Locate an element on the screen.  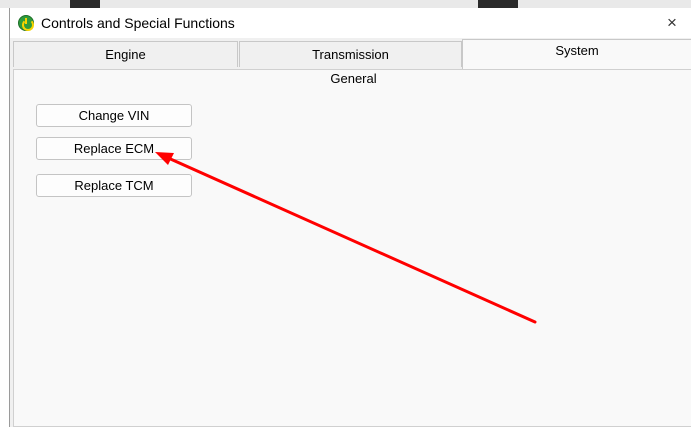
tab-system: System is located at coordinates (576, 54).